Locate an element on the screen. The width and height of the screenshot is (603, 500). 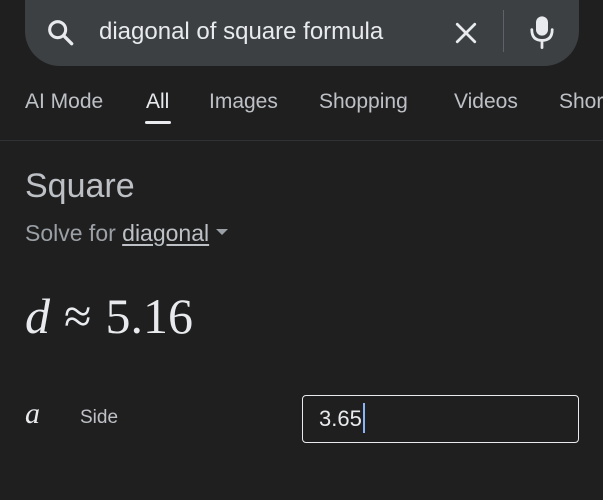
side-length-text: 3.65 is located at coordinates (340, 418).